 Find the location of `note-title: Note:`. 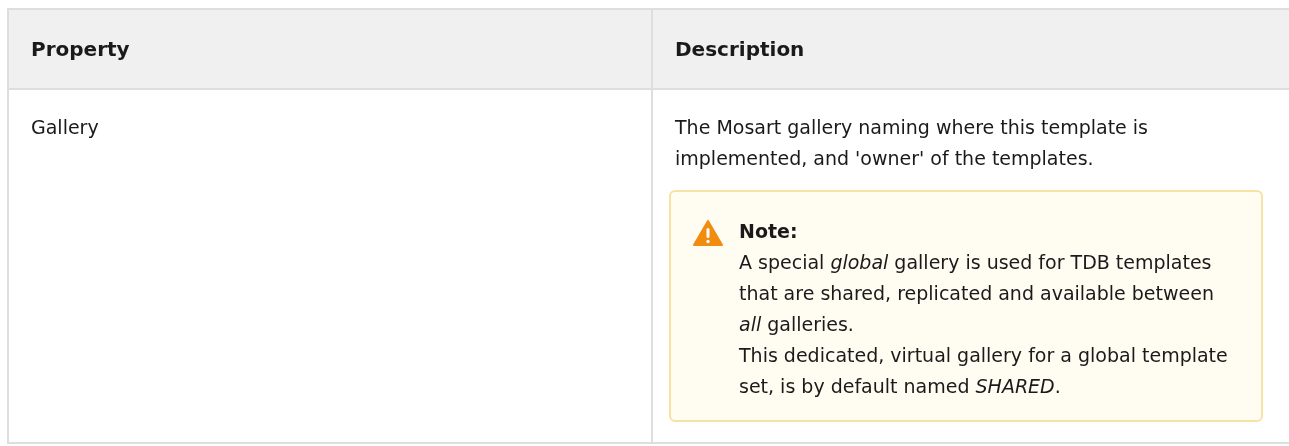

note-title: Note: is located at coordinates (769, 231).